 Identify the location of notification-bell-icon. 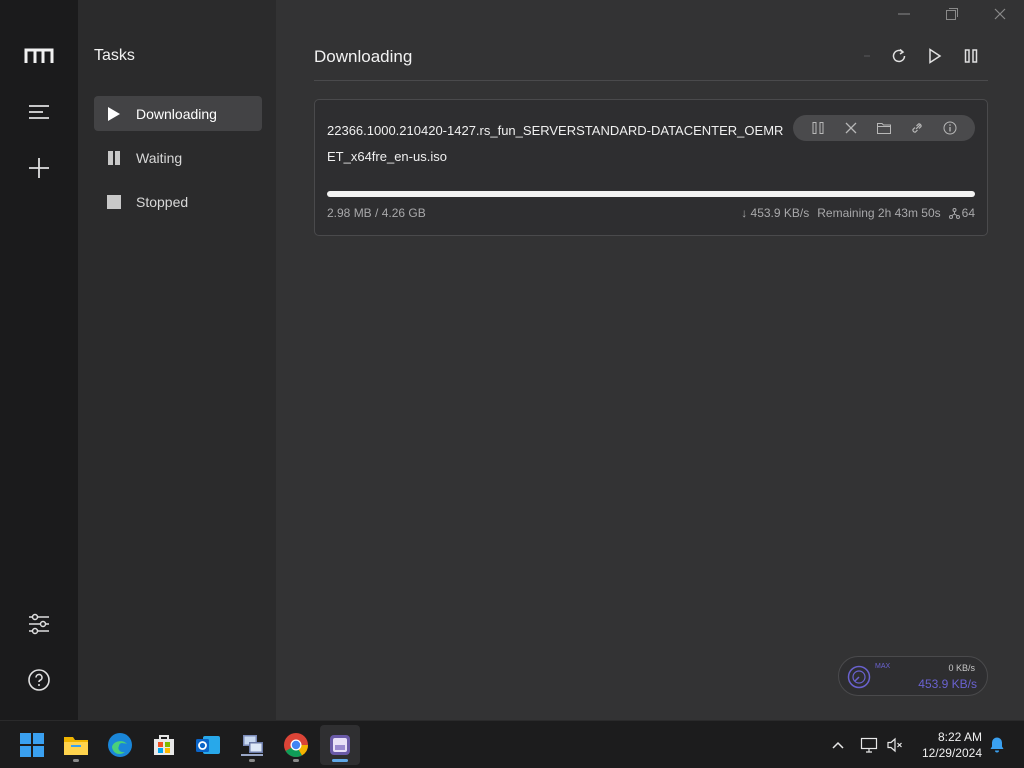
(997, 745).